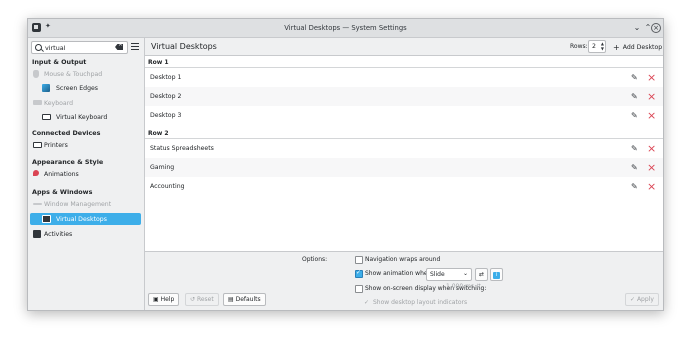 The width and height of the screenshot is (690, 343). What do you see at coordinates (642, 299) in the screenshot?
I see `apply-button: ✓ Apply` at bounding box center [642, 299].